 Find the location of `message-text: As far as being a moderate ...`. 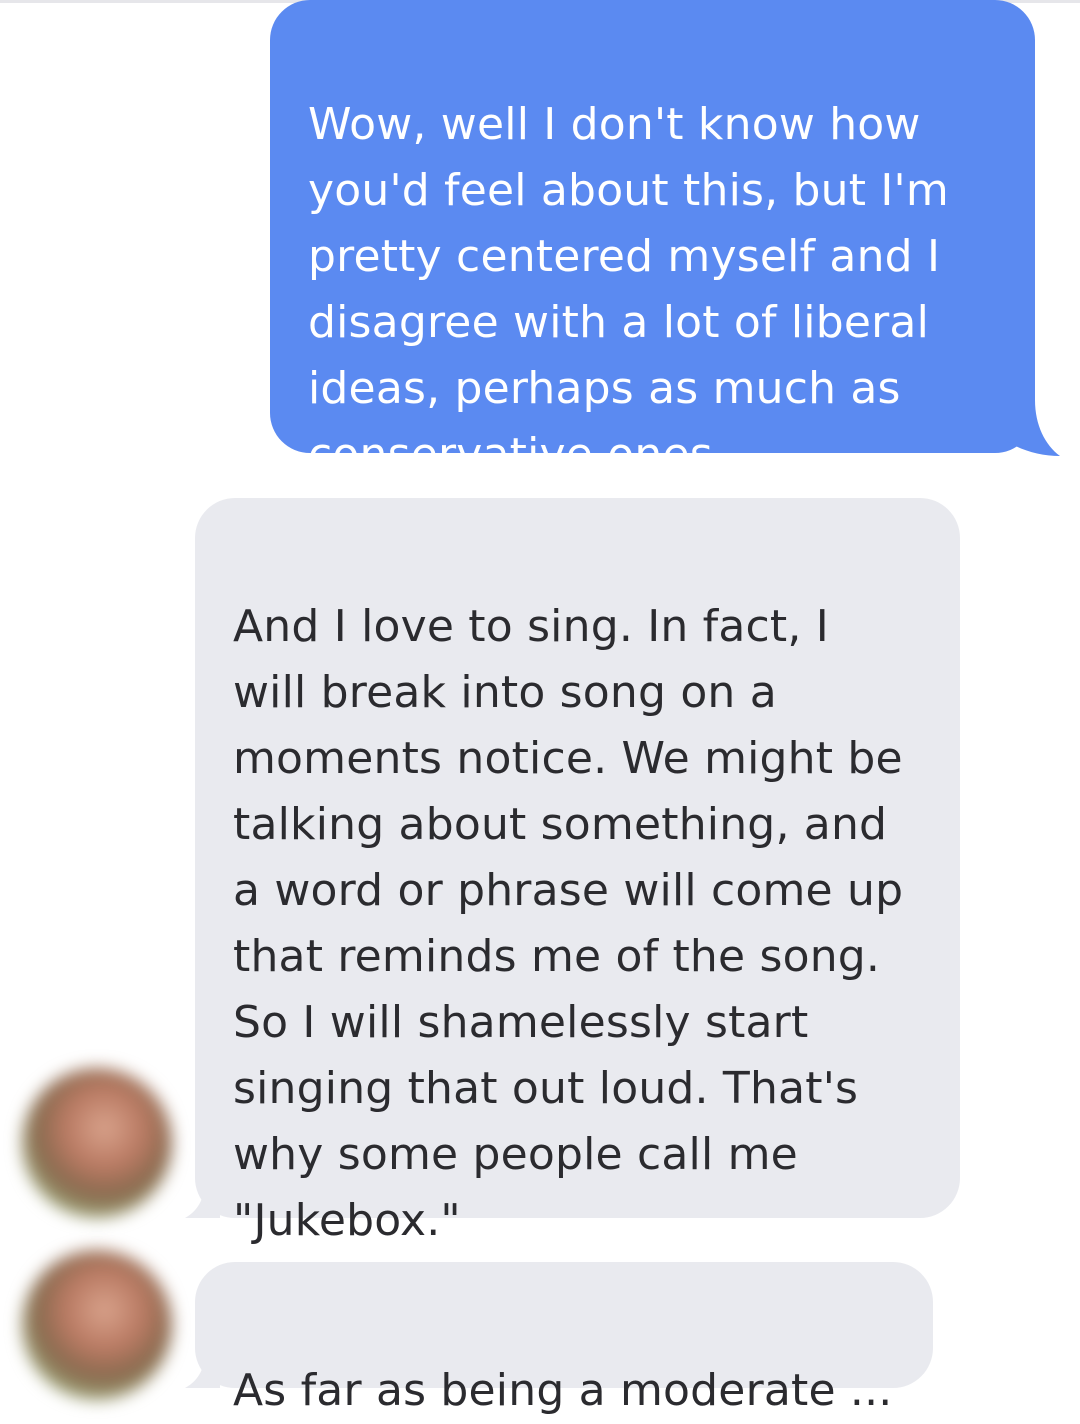

message-text: As far as being a moderate ... is located at coordinates (563, 1390).